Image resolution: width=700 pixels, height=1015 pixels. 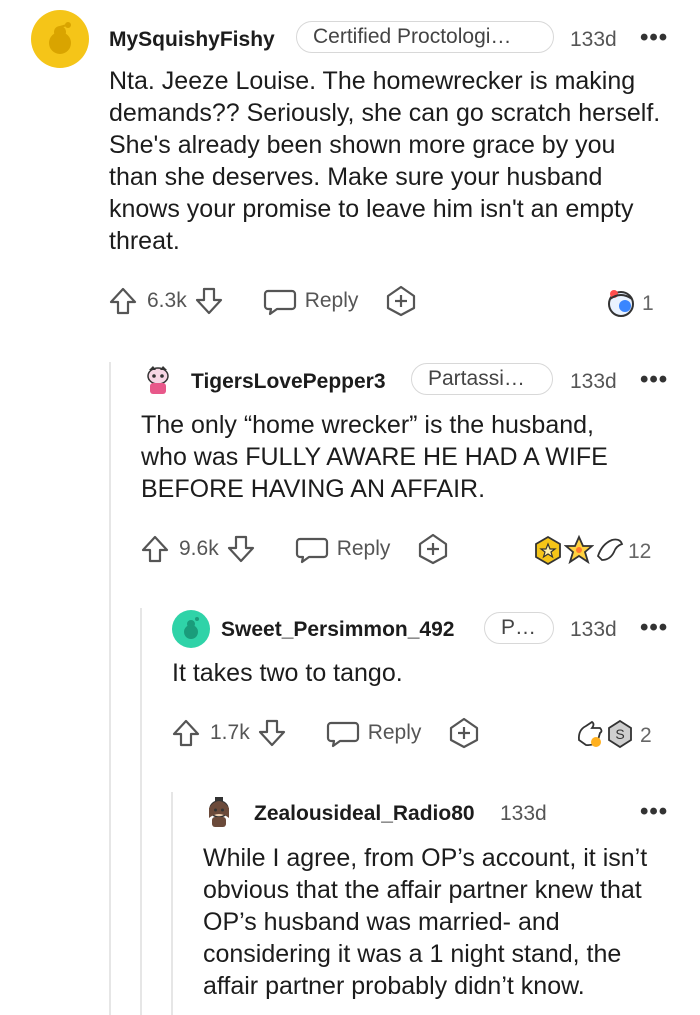 What do you see at coordinates (288, 382) in the screenshot?
I see `username: TigersLovePepper3` at bounding box center [288, 382].